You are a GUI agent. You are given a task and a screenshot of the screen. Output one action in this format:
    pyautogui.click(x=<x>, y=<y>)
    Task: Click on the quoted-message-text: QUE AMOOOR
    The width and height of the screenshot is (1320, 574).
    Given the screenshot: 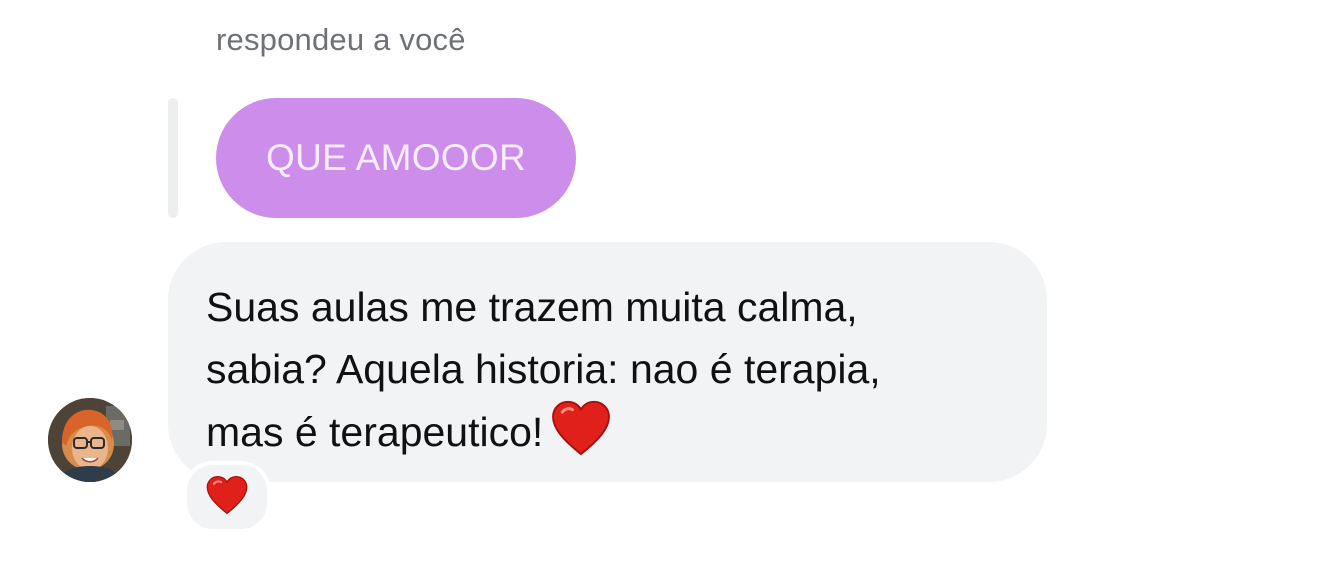 What is the action you would take?
    pyautogui.click(x=396, y=157)
    